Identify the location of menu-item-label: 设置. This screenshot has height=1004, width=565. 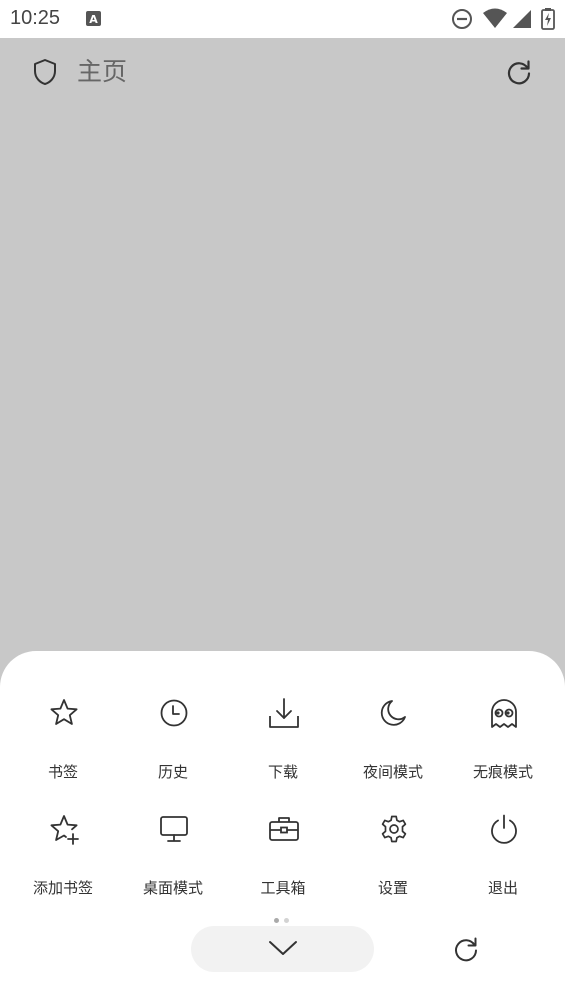
(392, 888).